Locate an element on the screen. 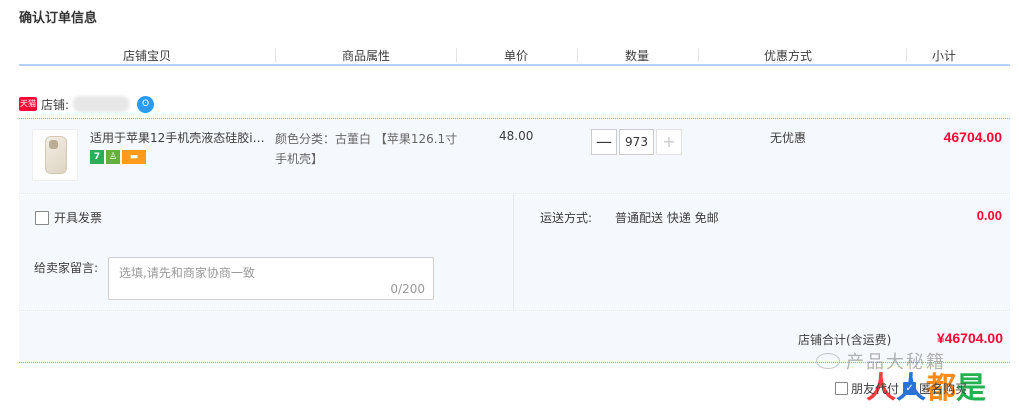  col-attributes: 商品属性 is located at coordinates (366, 56).